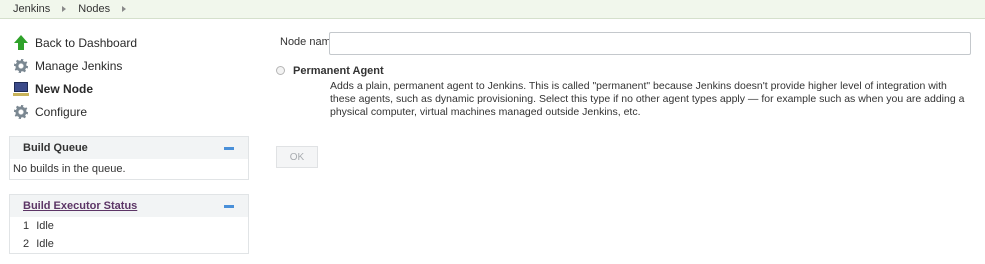  I want to click on build-queue-title: Build Queue, so click(55, 148).